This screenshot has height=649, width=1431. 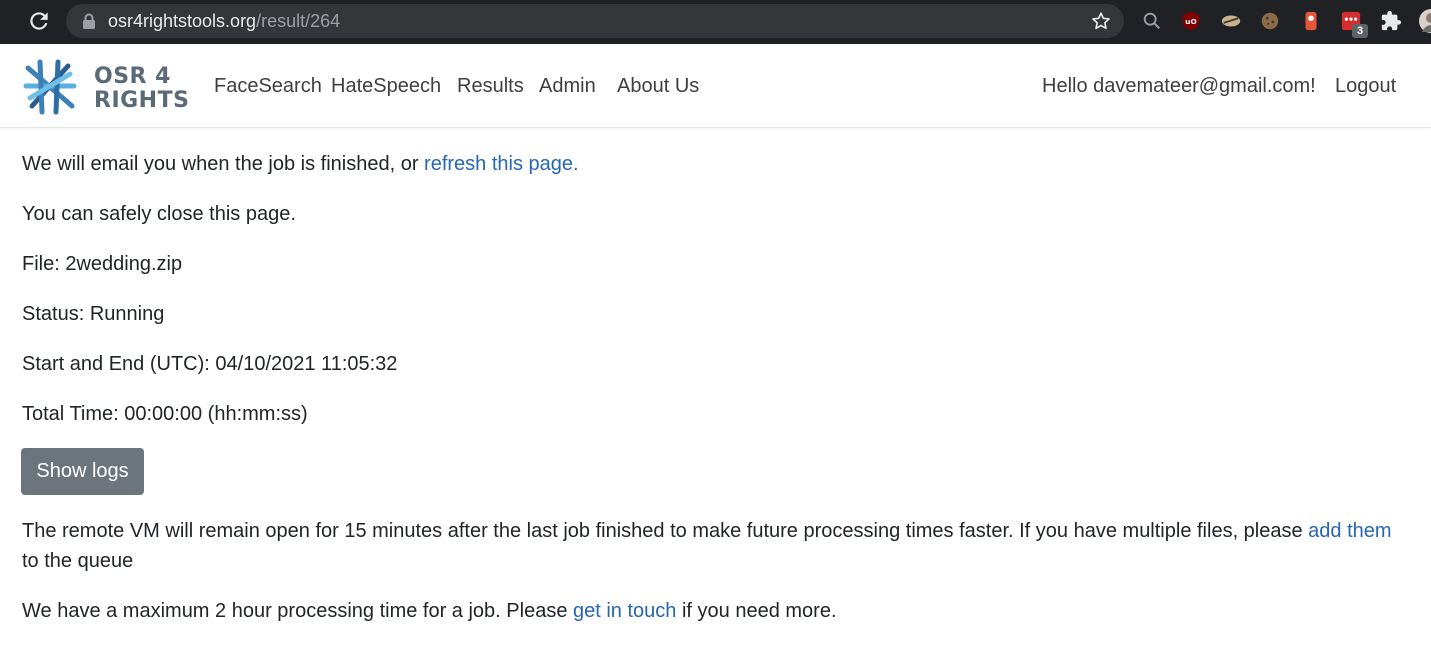 What do you see at coordinates (159, 214) in the screenshot?
I see `close-notice: You can safely close this page.` at bounding box center [159, 214].